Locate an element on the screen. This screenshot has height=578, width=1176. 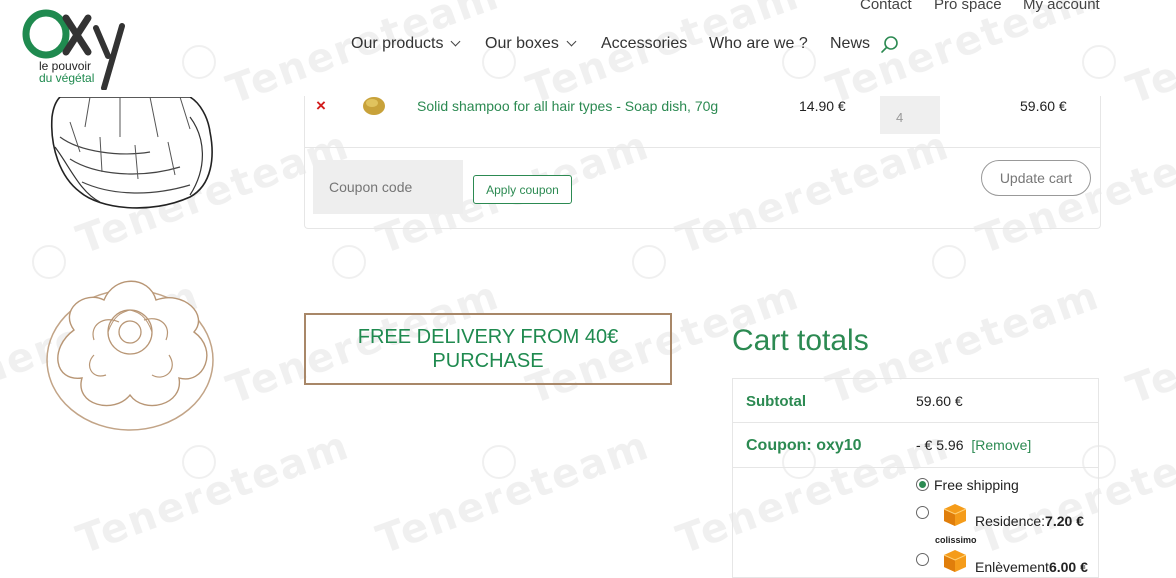
carrier-label: colissimo is located at coordinates (956, 540).